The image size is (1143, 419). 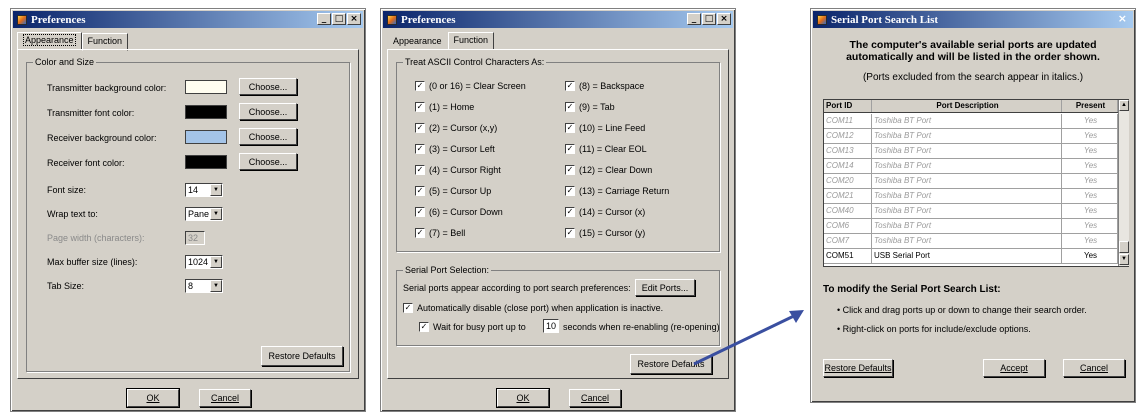 What do you see at coordinates (971, 121) in the screenshot?
I see `table-row: COM11 Toshiba BT Port Yes` at bounding box center [971, 121].